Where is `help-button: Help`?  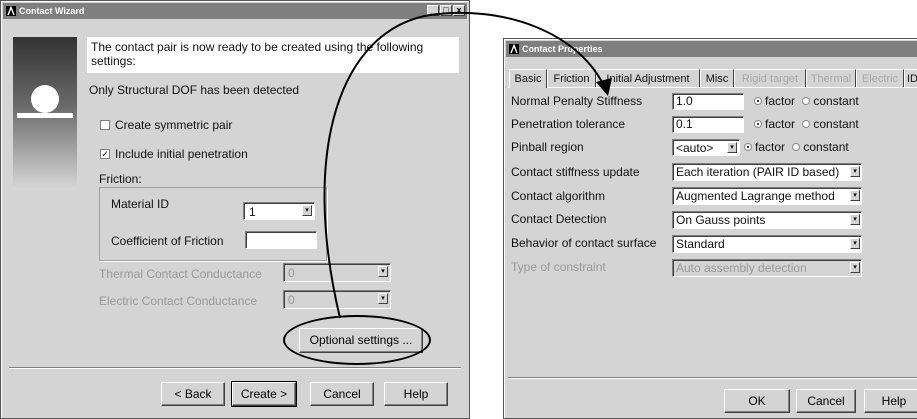 help-button: Help is located at coordinates (416, 394).